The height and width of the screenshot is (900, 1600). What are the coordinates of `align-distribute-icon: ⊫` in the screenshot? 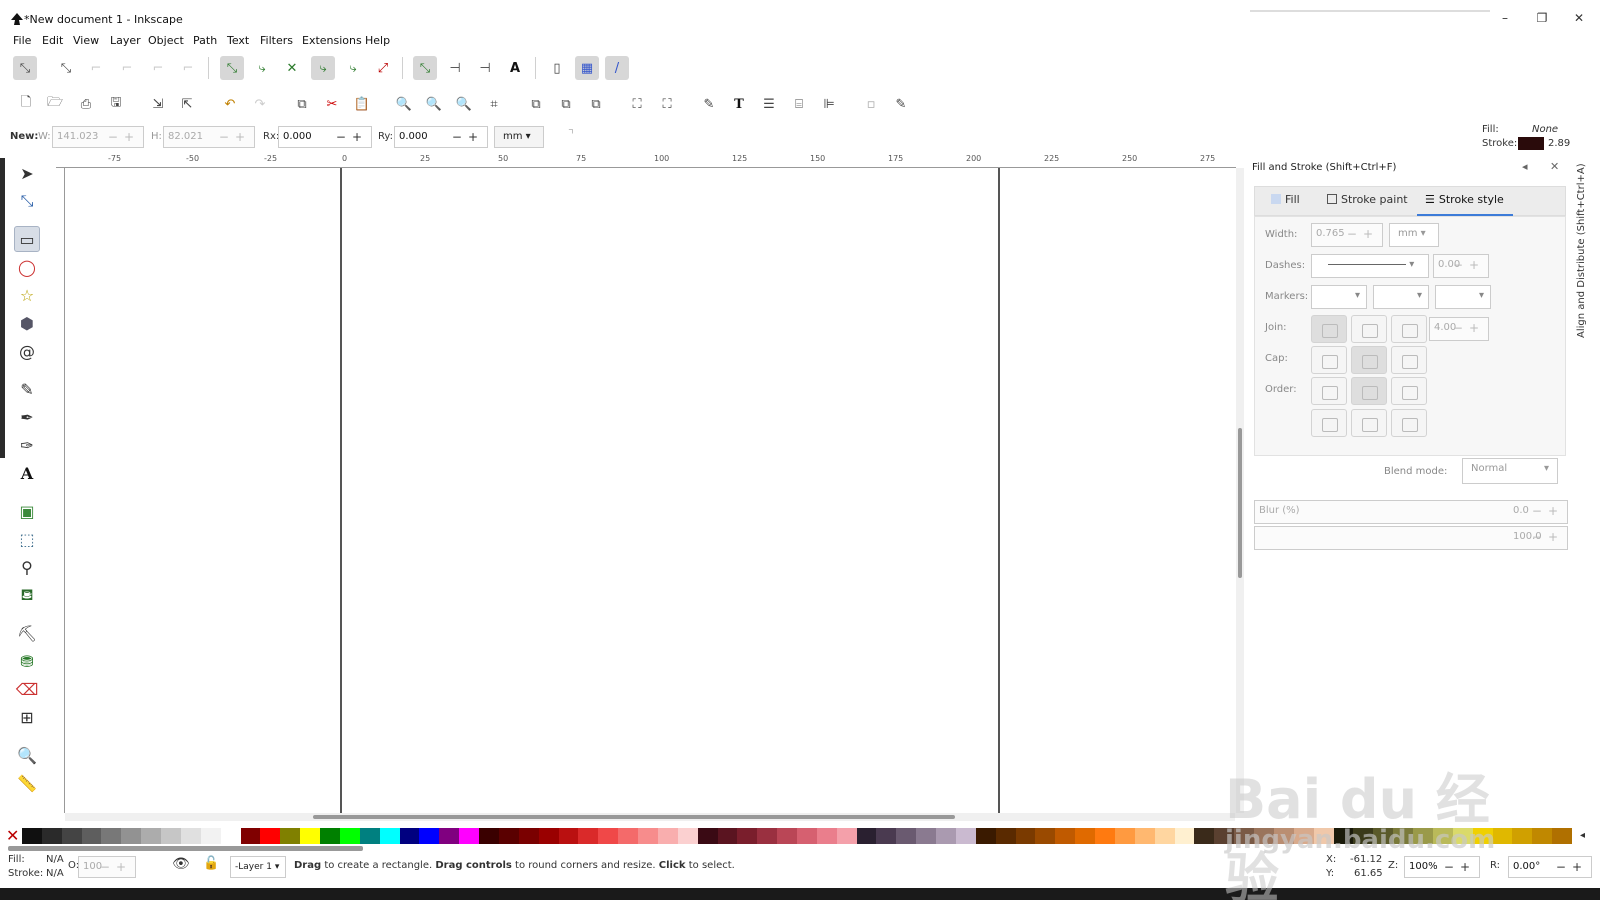 It's located at (829, 104).